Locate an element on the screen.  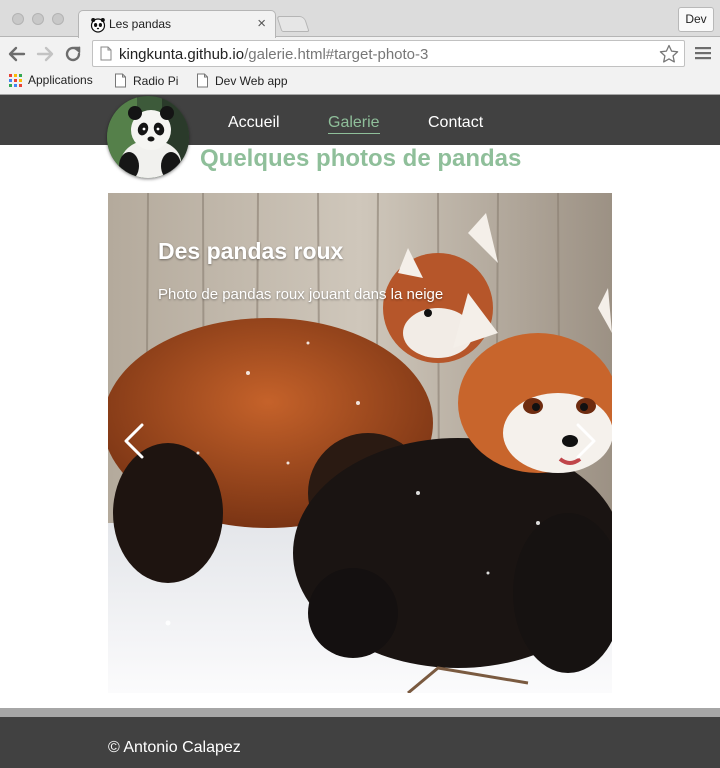
back-arrow-icon is located at coordinates (17, 54).